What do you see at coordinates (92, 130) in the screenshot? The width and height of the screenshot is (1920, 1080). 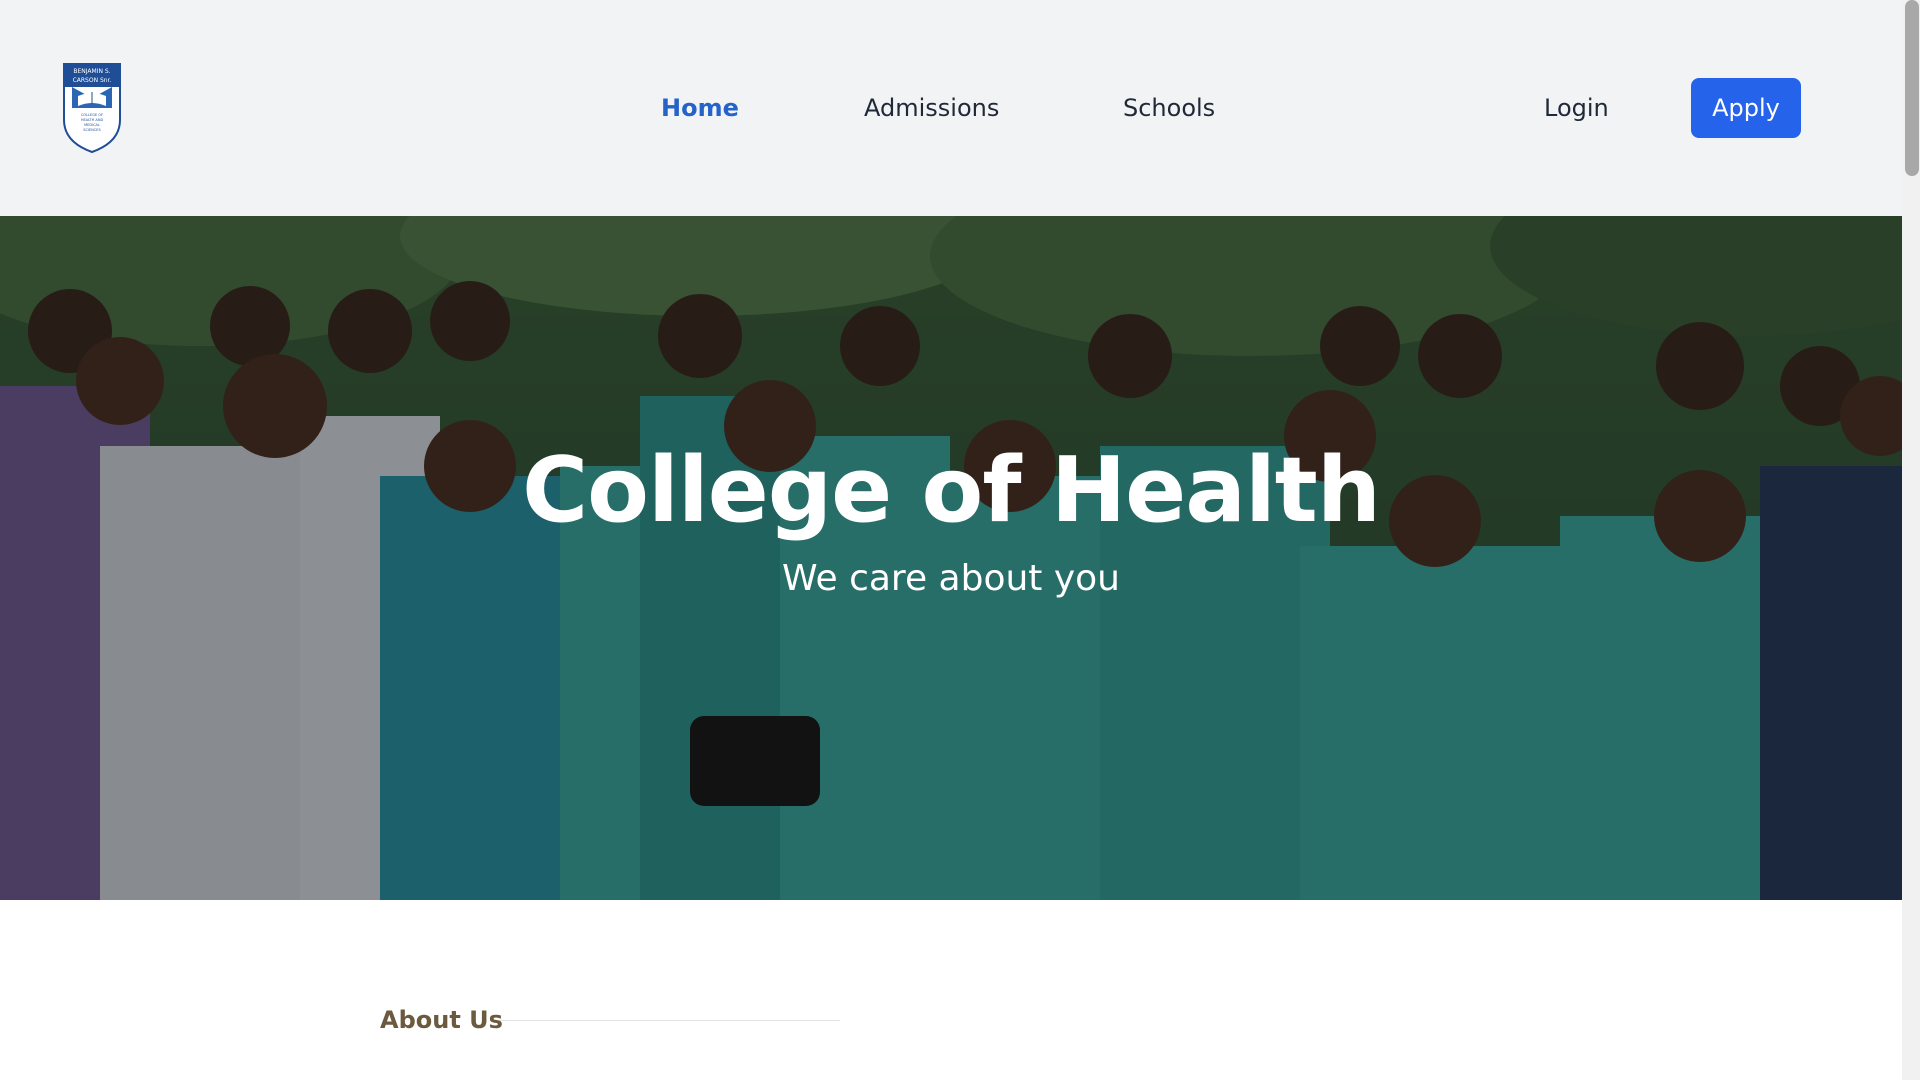 I see `svg-text: SCIENCES` at bounding box center [92, 130].